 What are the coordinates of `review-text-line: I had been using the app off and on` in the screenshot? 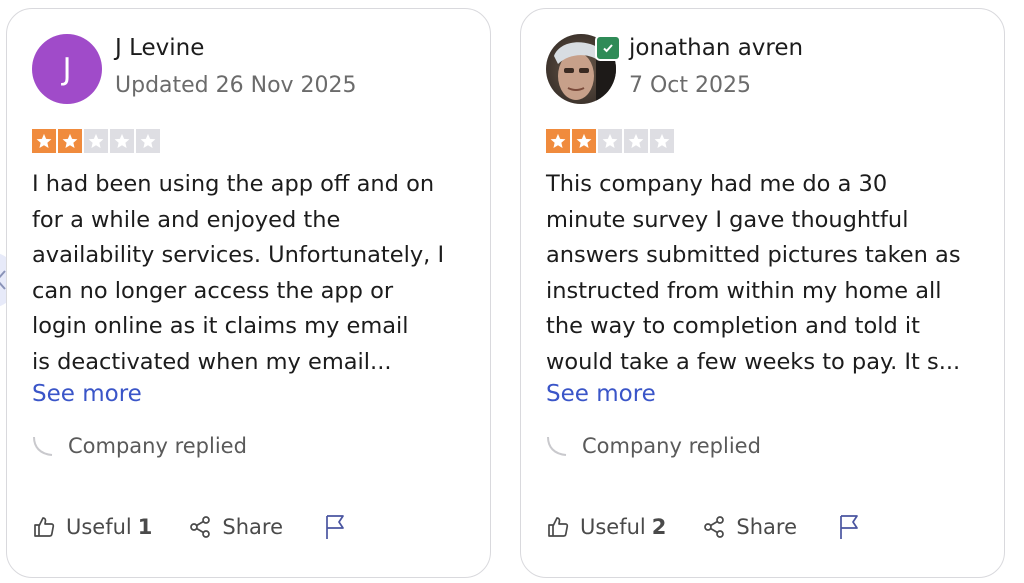 It's located at (233, 184).